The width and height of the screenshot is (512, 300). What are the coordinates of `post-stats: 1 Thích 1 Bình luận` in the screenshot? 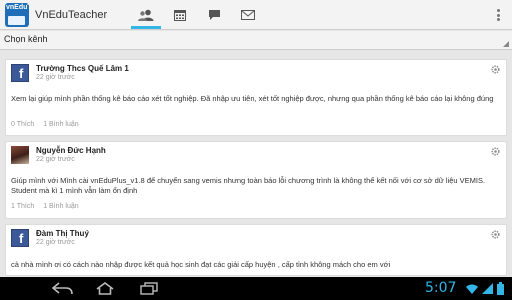 It's located at (45, 206).